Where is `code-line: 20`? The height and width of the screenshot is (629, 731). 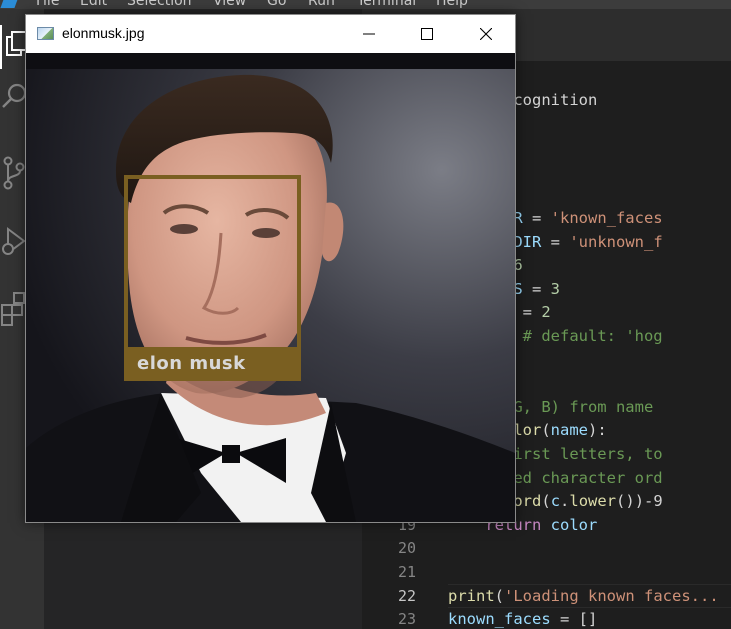 code-line: 20 is located at coordinates (546, 548).